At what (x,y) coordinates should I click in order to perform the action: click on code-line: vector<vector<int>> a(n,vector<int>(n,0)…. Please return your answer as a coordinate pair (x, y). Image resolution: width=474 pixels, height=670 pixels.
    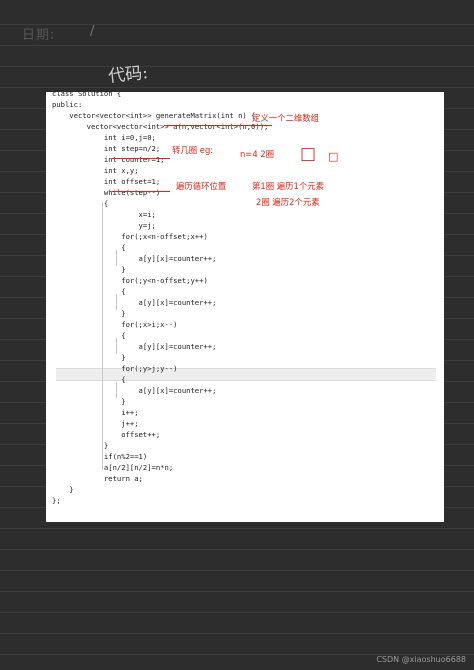
    Looking at the image, I should click on (160, 126).